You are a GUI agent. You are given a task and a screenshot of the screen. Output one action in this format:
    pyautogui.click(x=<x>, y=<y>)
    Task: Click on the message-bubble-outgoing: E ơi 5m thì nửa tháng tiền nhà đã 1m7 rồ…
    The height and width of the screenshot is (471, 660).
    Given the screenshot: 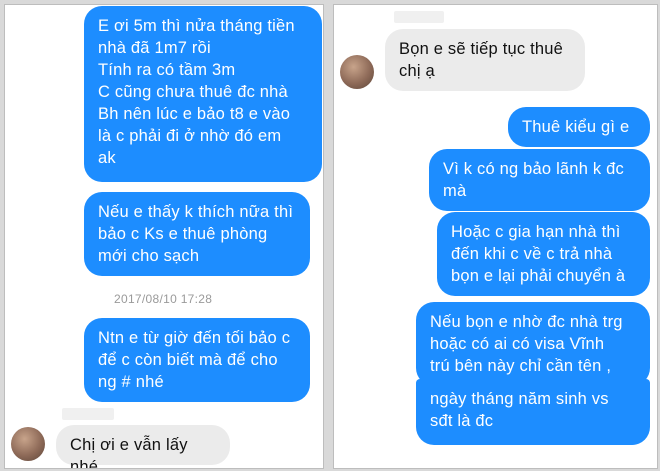 What is the action you would take?
    pyautogui.click(x=203, y=94)
    